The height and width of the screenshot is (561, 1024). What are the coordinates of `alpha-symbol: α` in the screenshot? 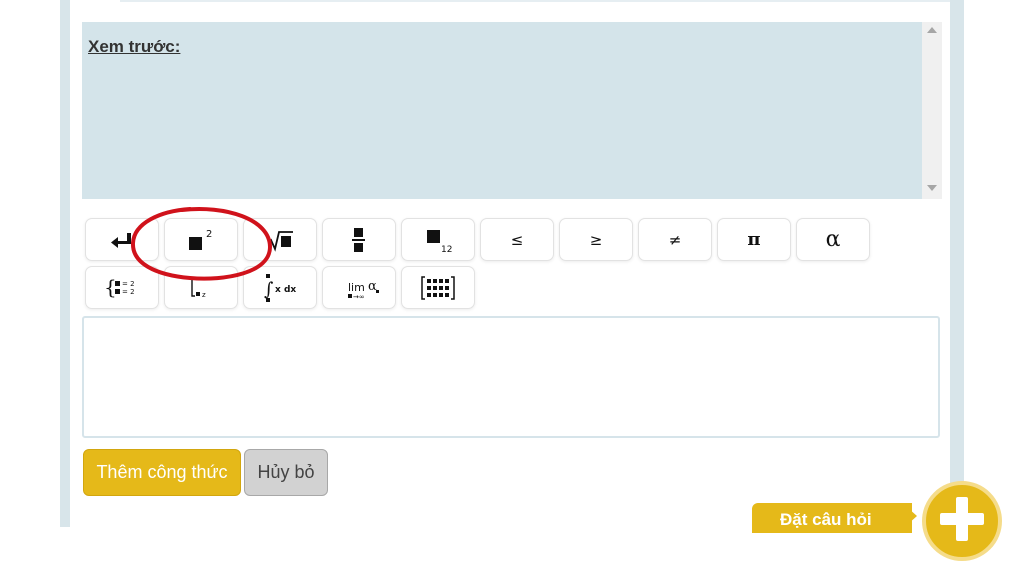 It's located at (833, 239).